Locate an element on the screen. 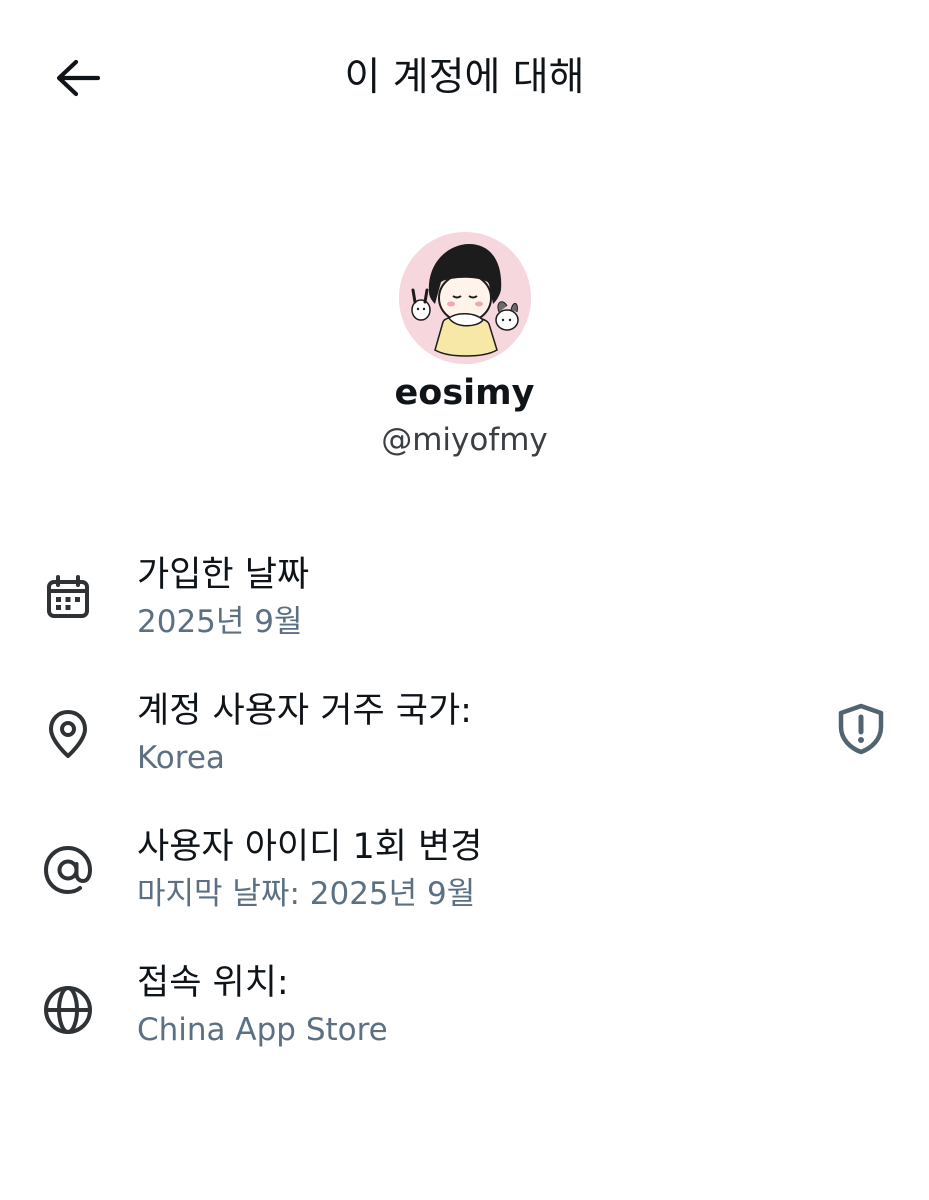 The width and height of the screenshot is (929, 1200). username-handle: @miyofmy is located at coordinates (464, 440).